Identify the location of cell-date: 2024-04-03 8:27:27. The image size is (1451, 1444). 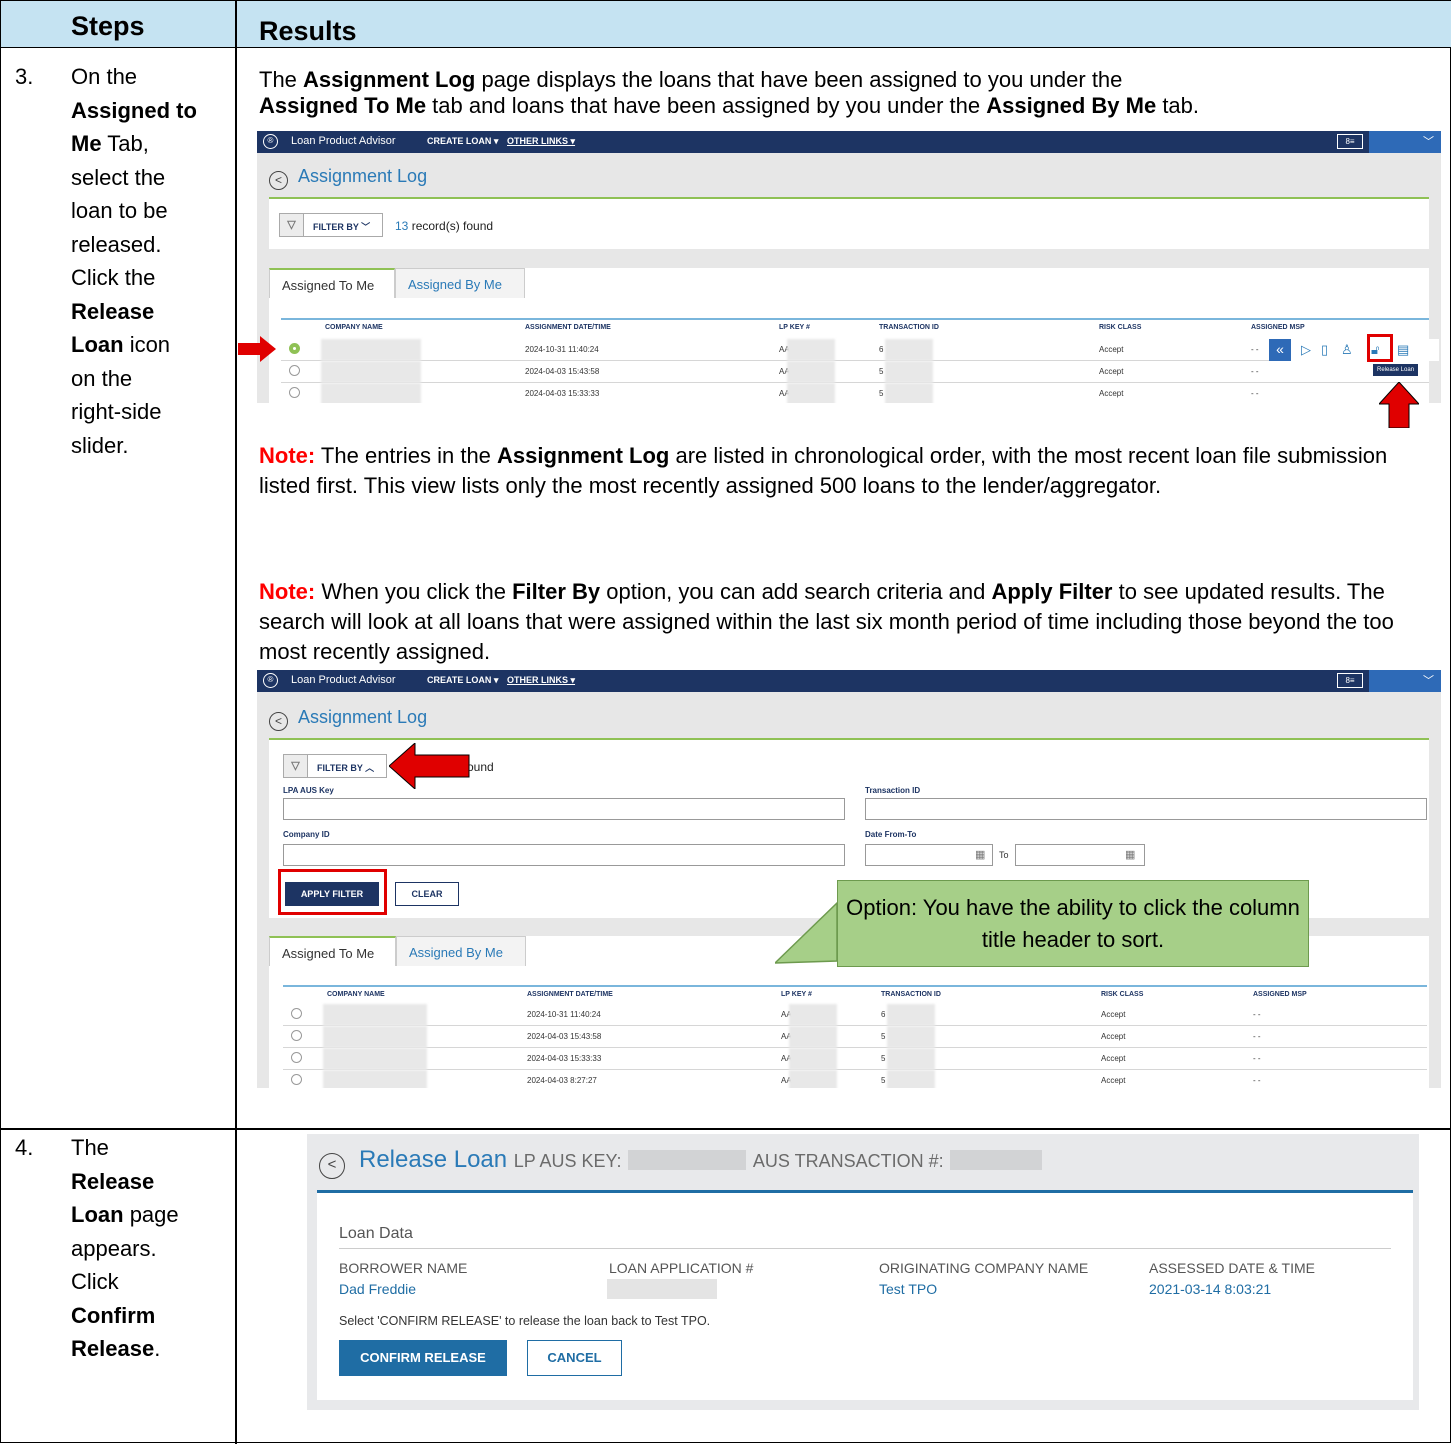
(562, 1080).